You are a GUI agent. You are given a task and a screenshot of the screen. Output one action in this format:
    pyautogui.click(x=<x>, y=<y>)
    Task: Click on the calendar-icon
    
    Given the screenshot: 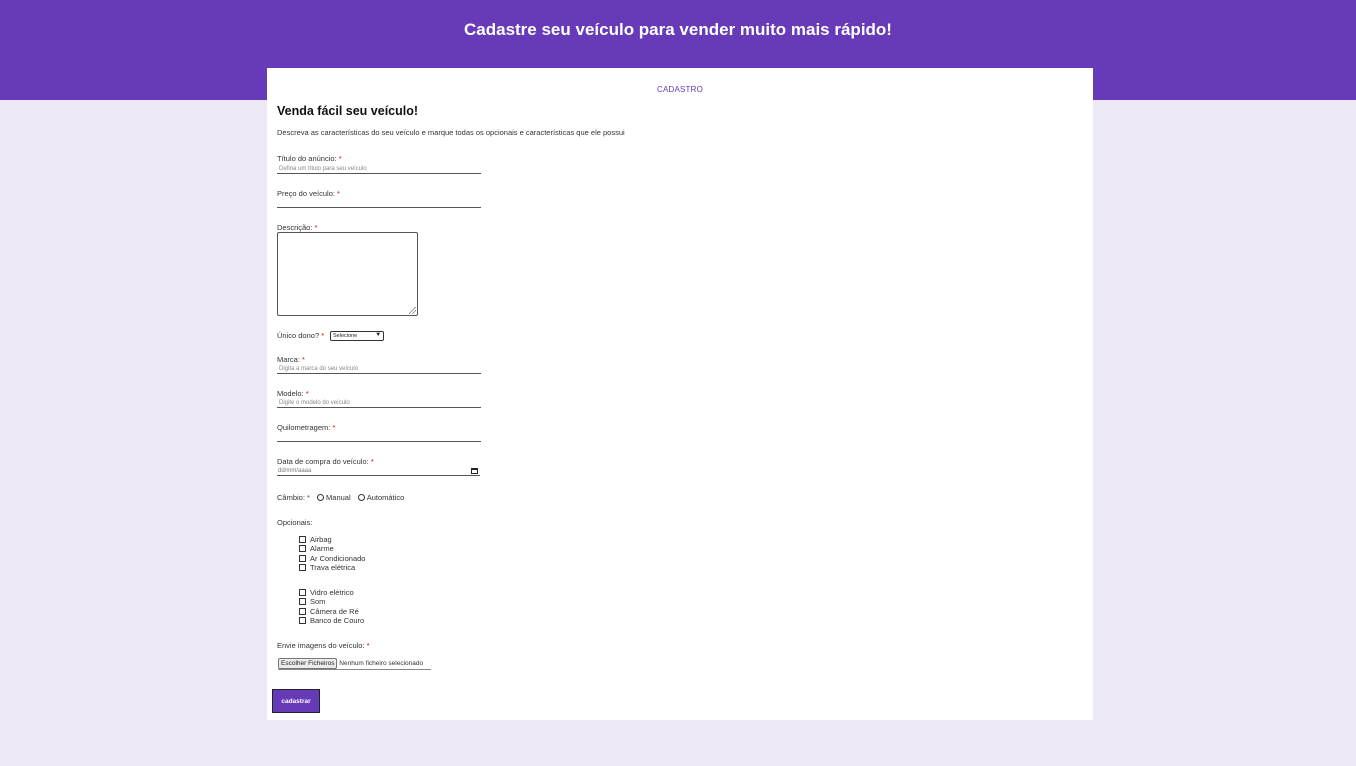 What is the action you would take?
    pyautogui.click(x=474, y=471)
    